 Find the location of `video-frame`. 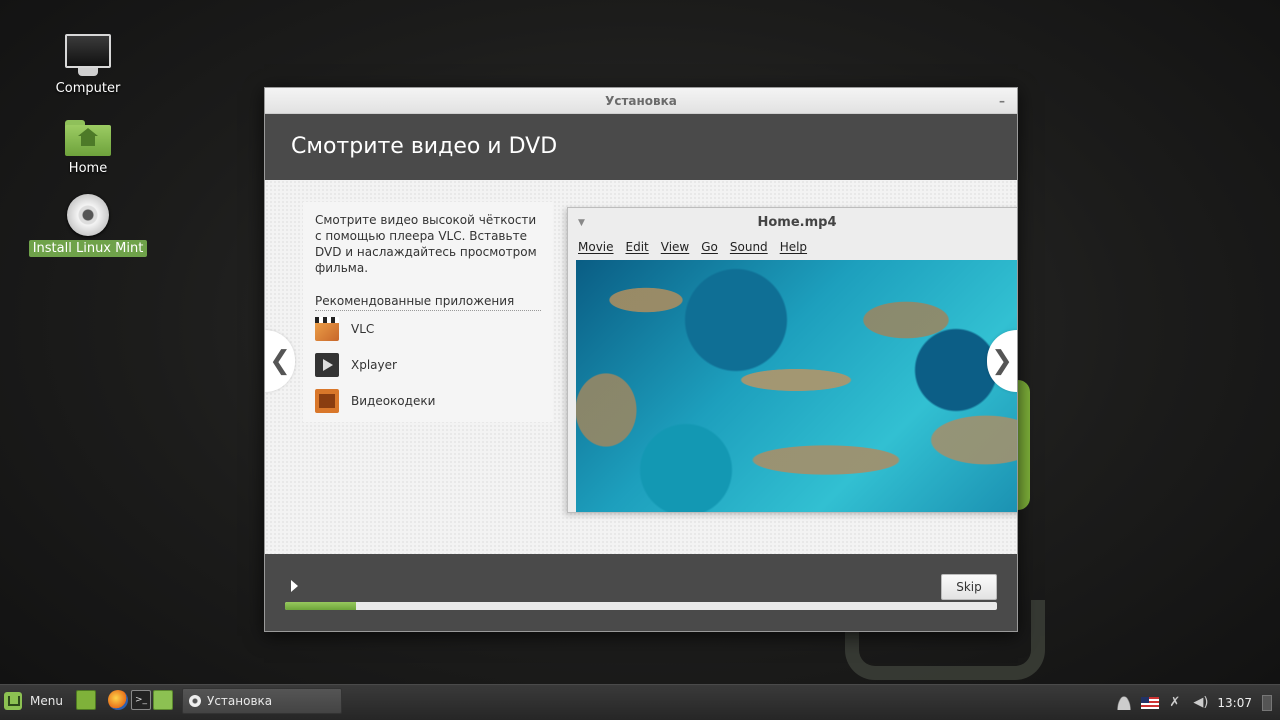

video-frame is located at coordinates (796, 386).